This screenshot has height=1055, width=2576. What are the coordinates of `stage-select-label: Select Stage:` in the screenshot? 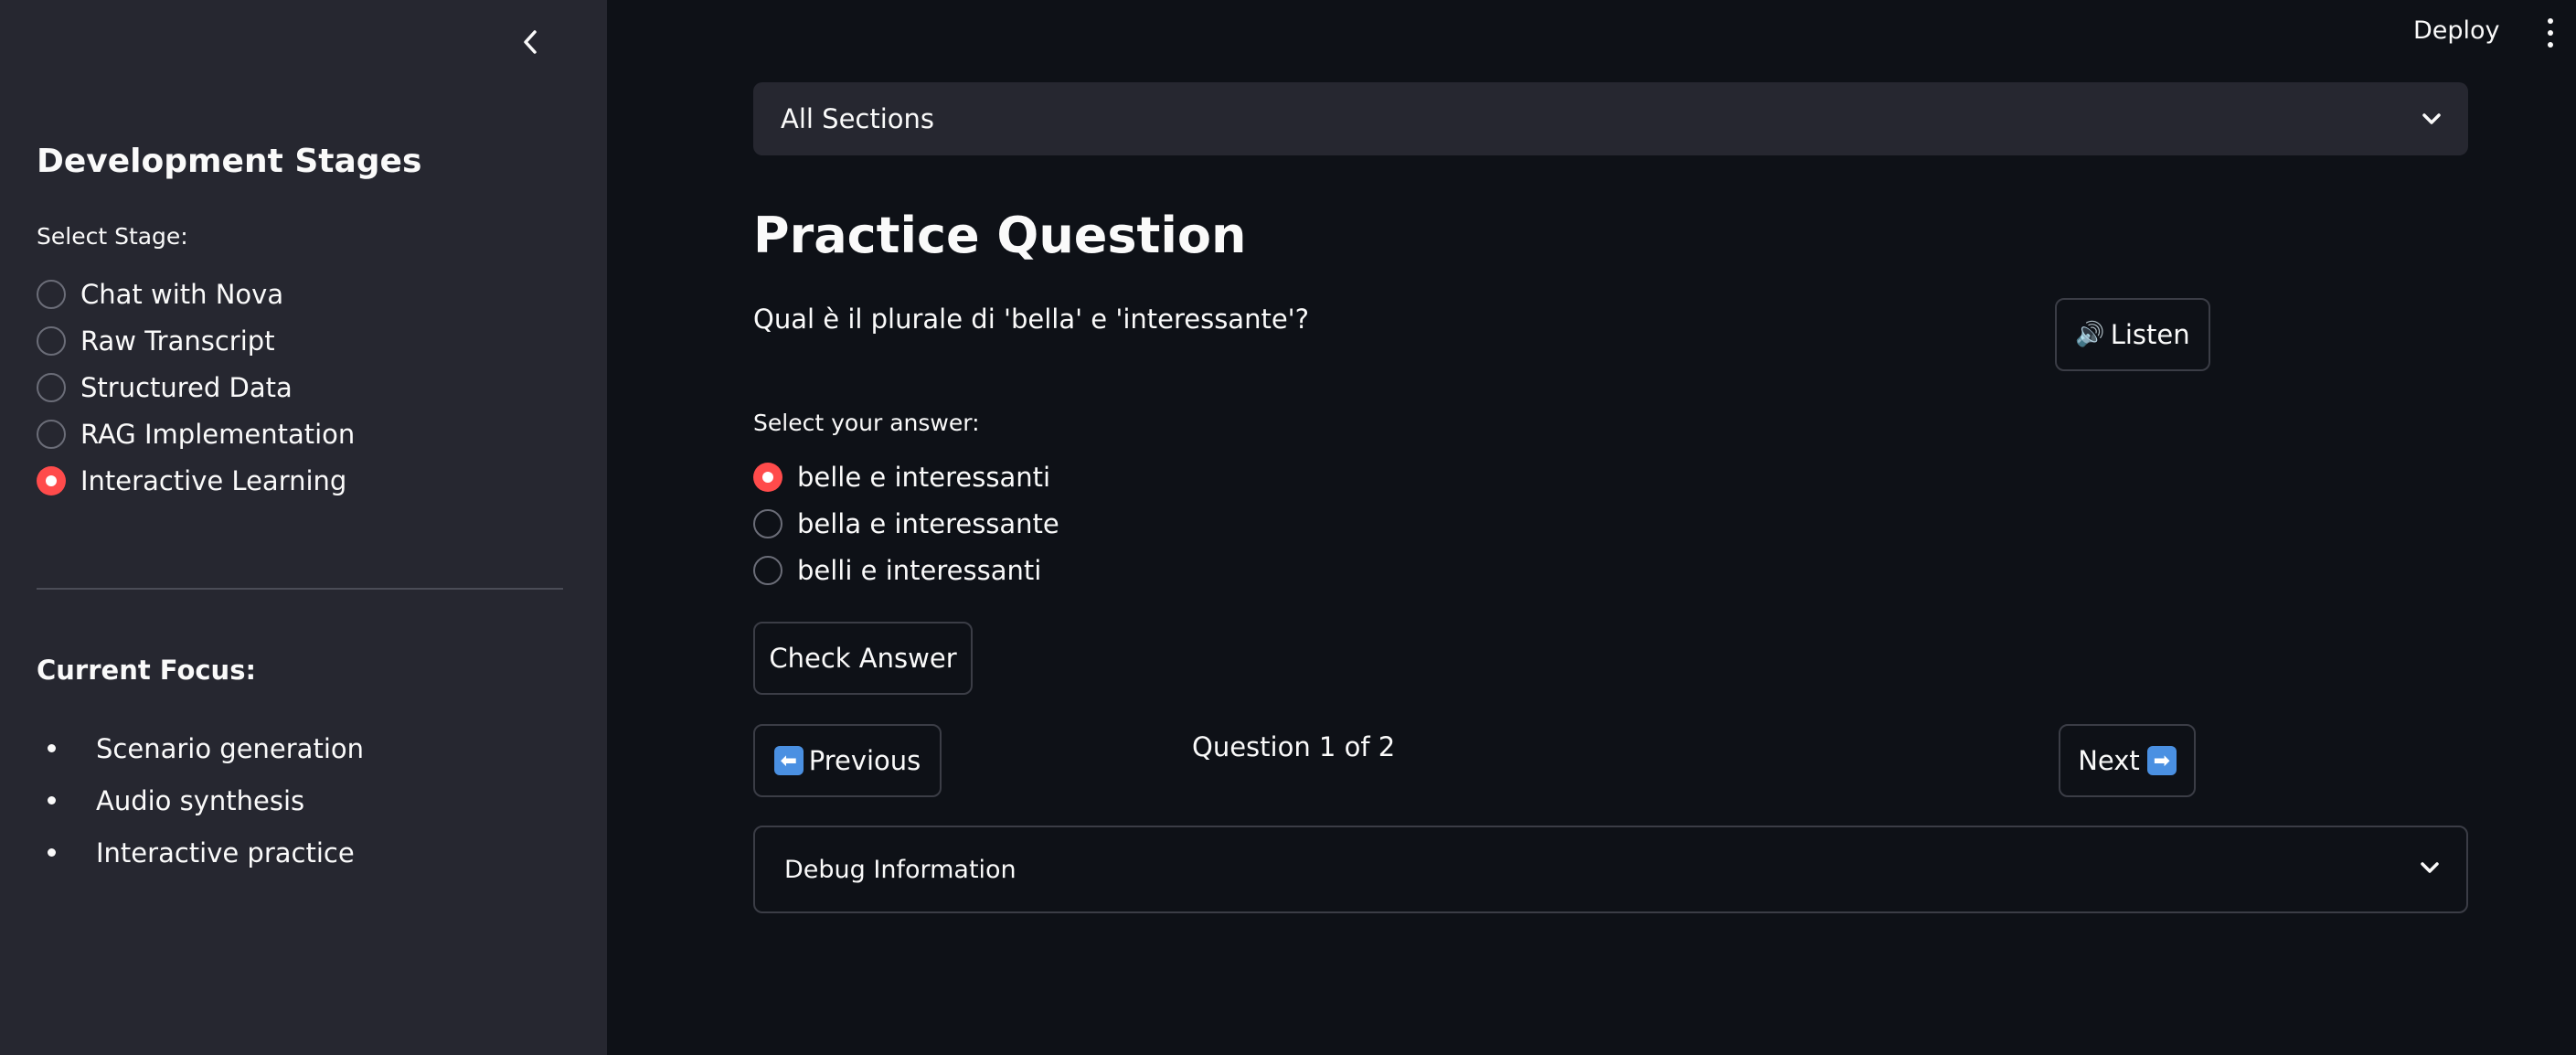 It's located at (112, 236).